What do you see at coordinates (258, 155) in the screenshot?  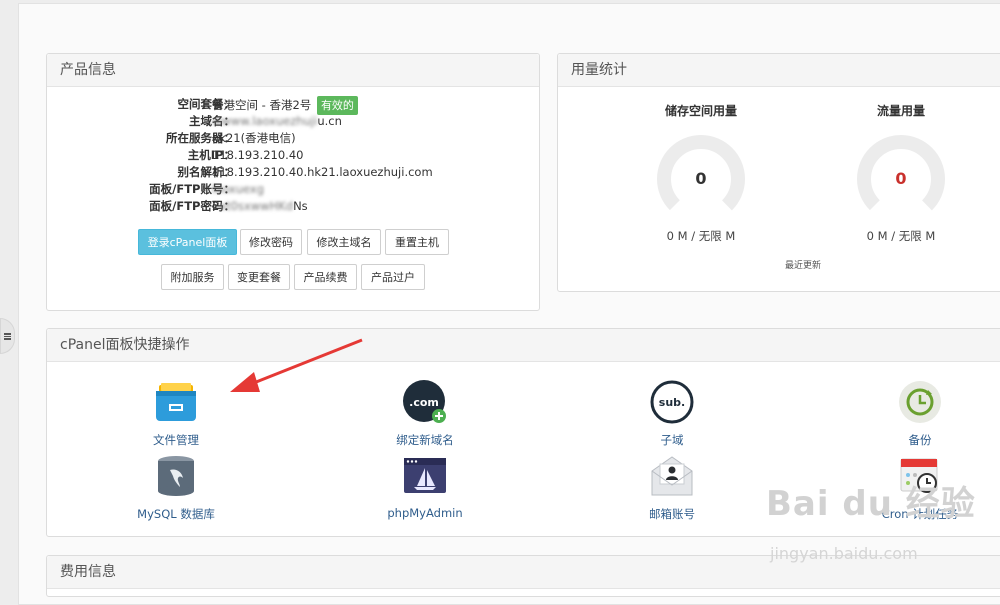 I see `info-value: 118.193.210.40` at bounding box center [258, 155].